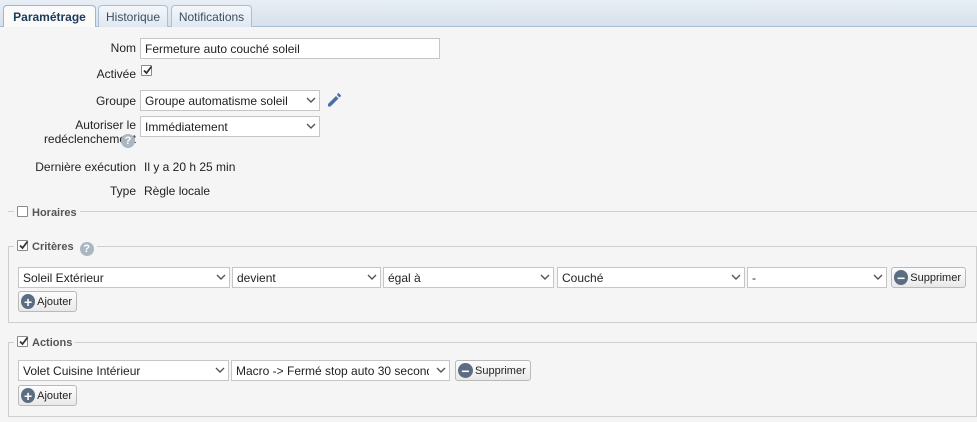  I want to click on critere-device-value: Soleil Extérieur, so click(63, 278).